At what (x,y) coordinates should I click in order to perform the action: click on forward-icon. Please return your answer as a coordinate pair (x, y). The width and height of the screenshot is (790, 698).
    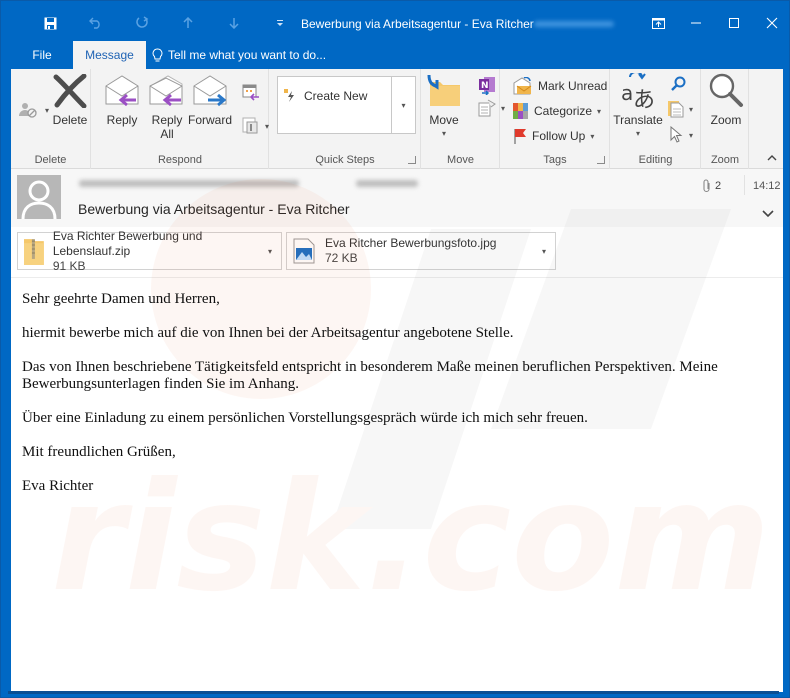
    Looking at the image, I should click on (210, 91).